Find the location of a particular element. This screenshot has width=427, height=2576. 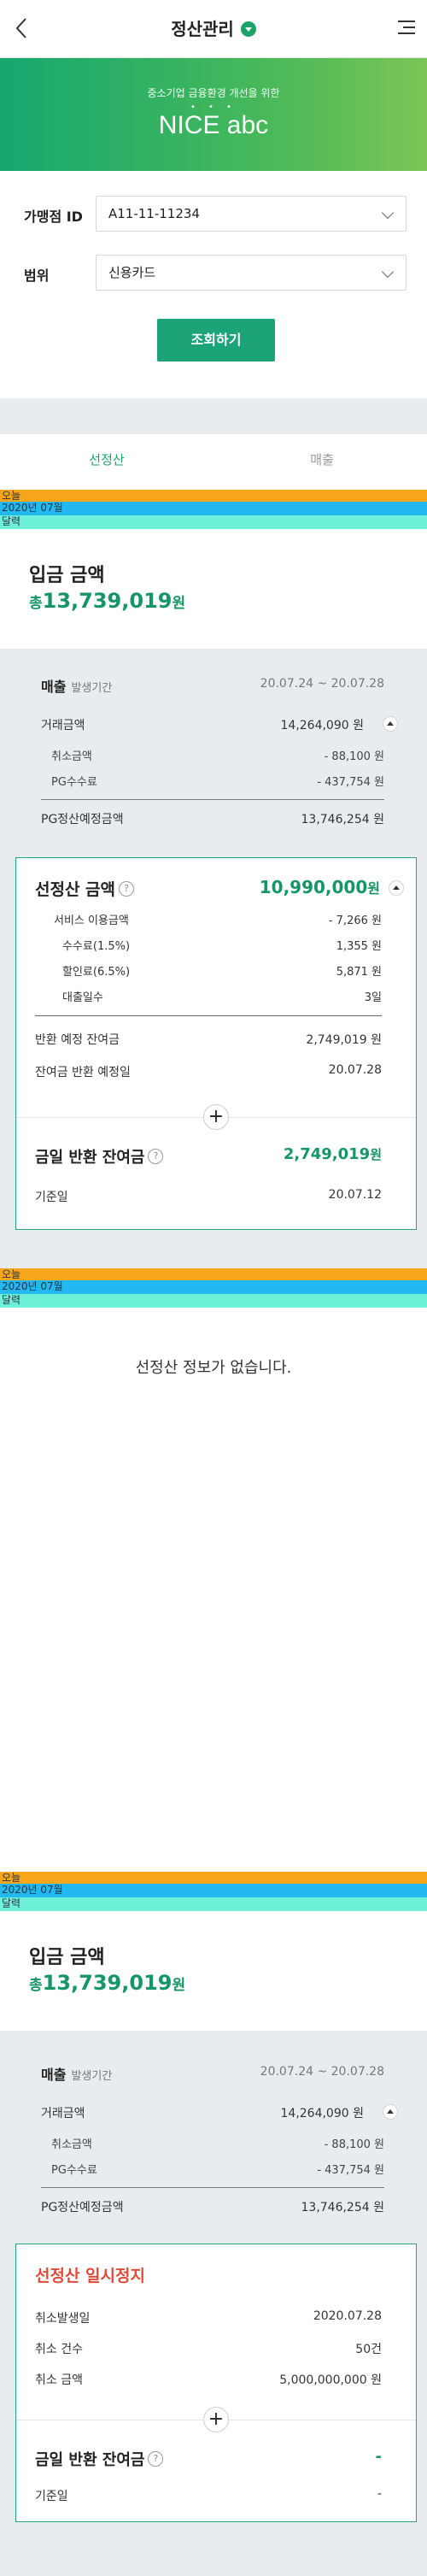

search-form: 가맹점 ID A11-11-11234 범위 신용카드 조회하기 is located at coordinates (213, 284).